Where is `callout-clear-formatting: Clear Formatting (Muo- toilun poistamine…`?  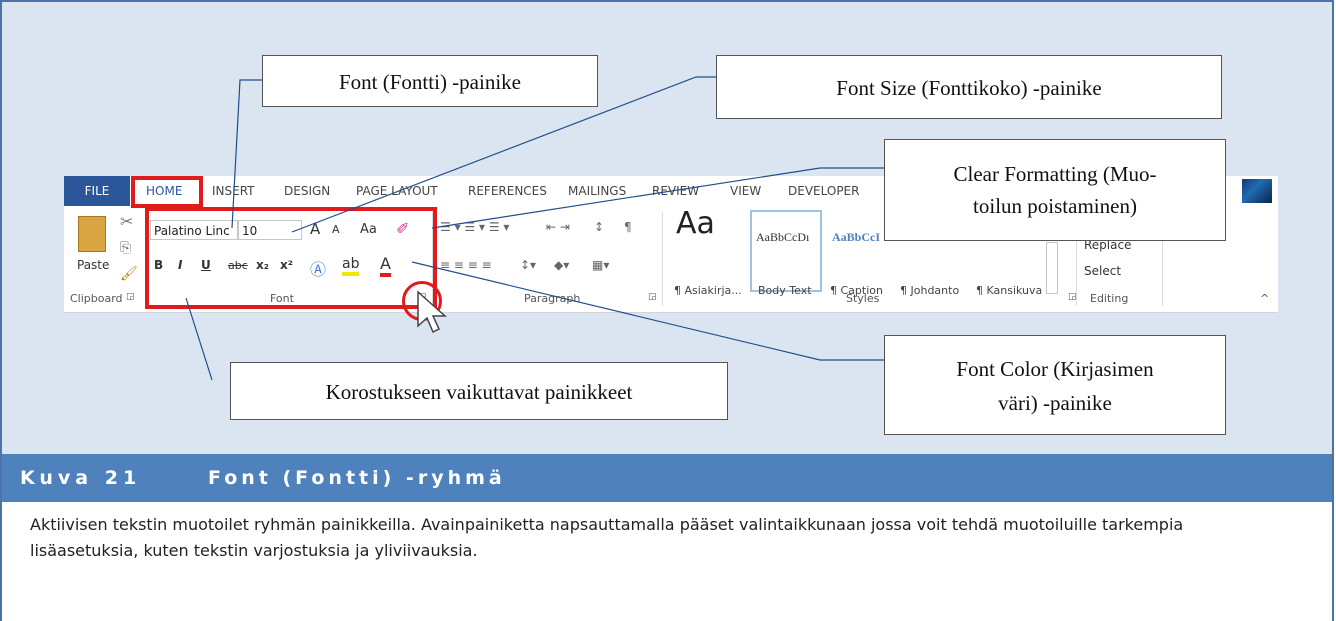 callout-clear-formatting: Clear Formatting (Muo- toilun poistamine… is located at coordinates (1055, 190).